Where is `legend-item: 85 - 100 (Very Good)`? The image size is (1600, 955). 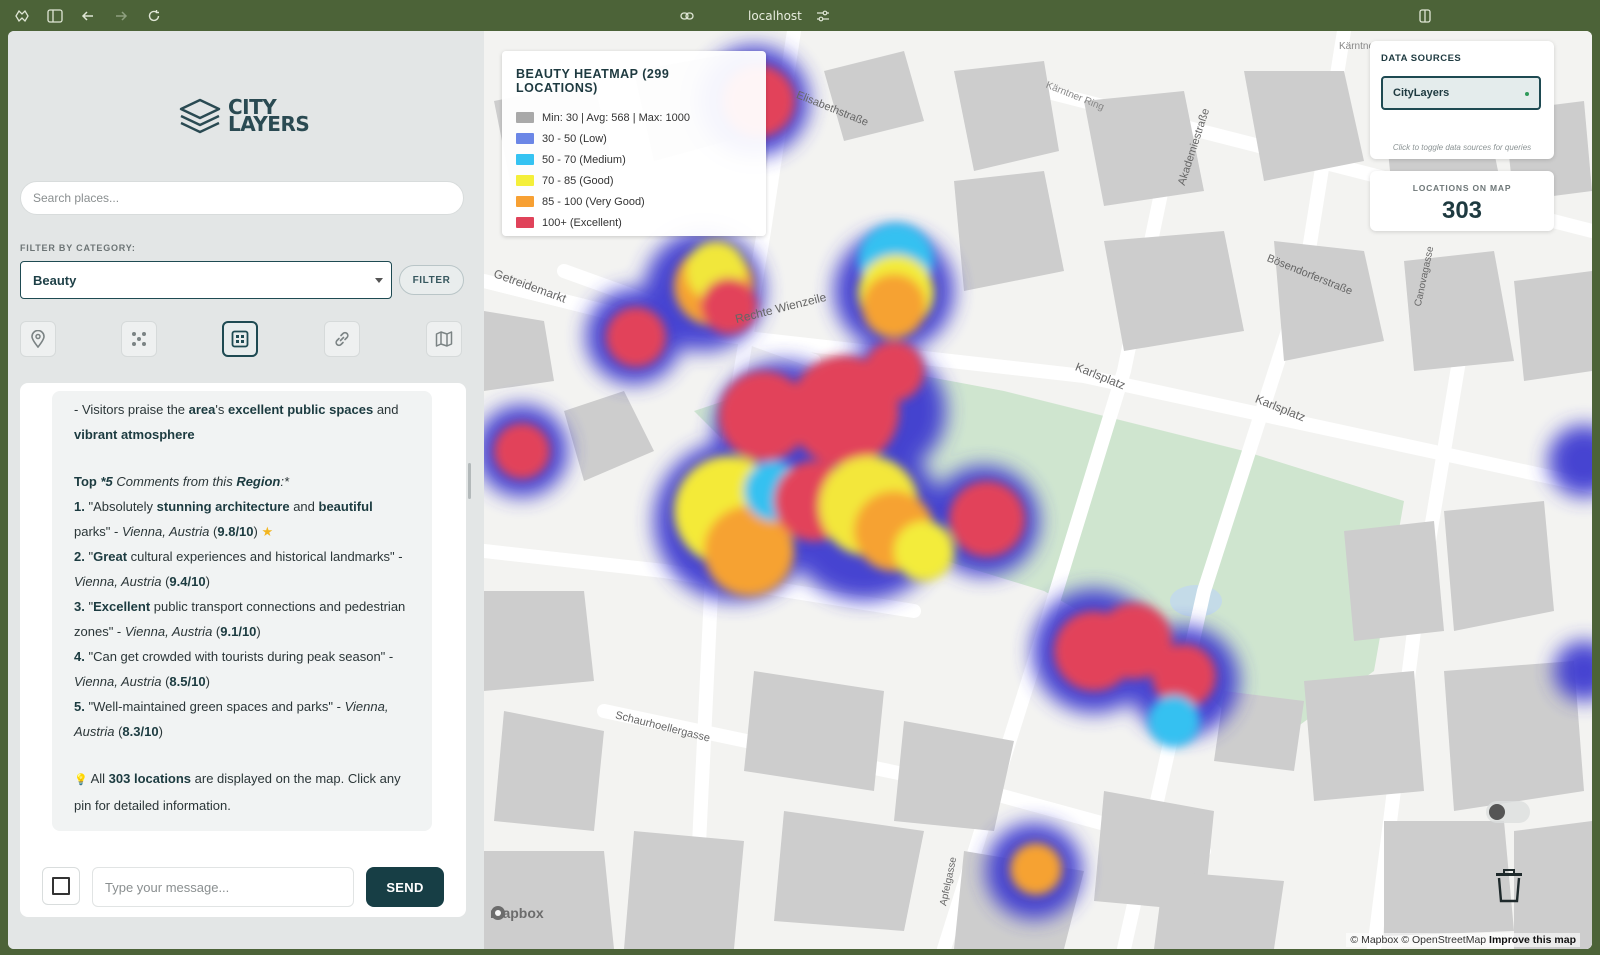
legend-item: 85 - 100 (Very Good) is located at coordinates (634, 201).